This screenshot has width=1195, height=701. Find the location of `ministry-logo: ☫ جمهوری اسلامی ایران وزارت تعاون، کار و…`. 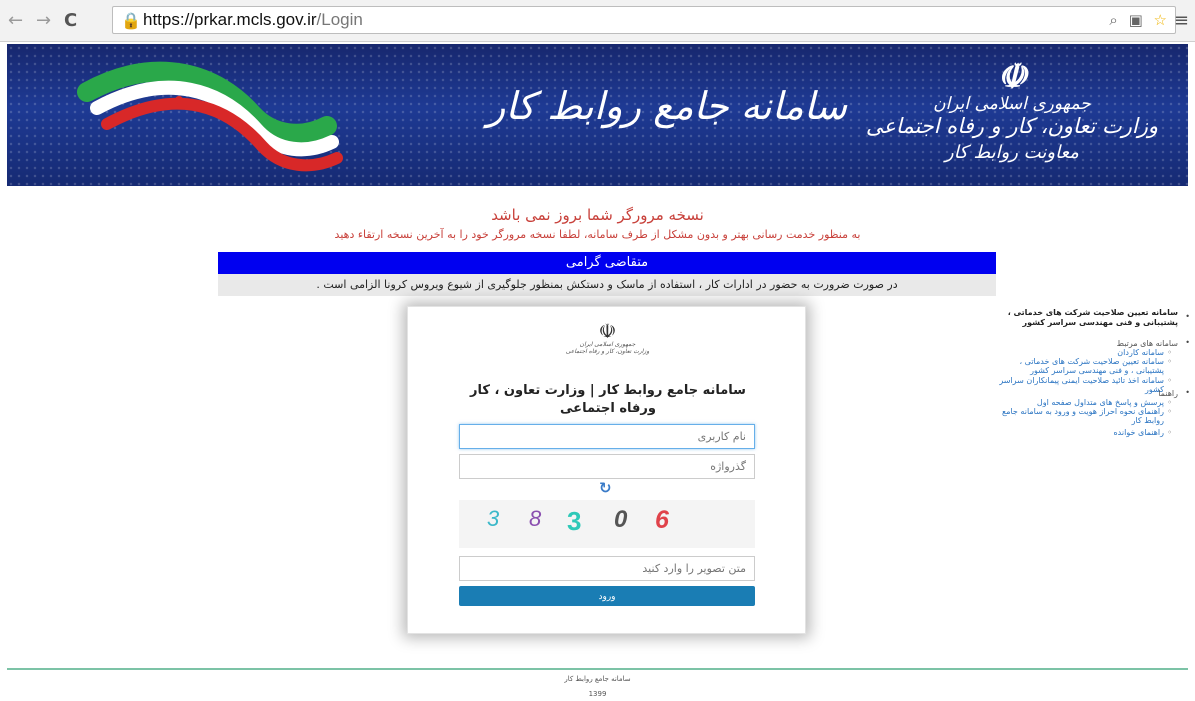

ministry-logo: ☫ جمهوری اسلامی ایران وزارت تعاون، کار و… is located at coordinates (1011, 110).